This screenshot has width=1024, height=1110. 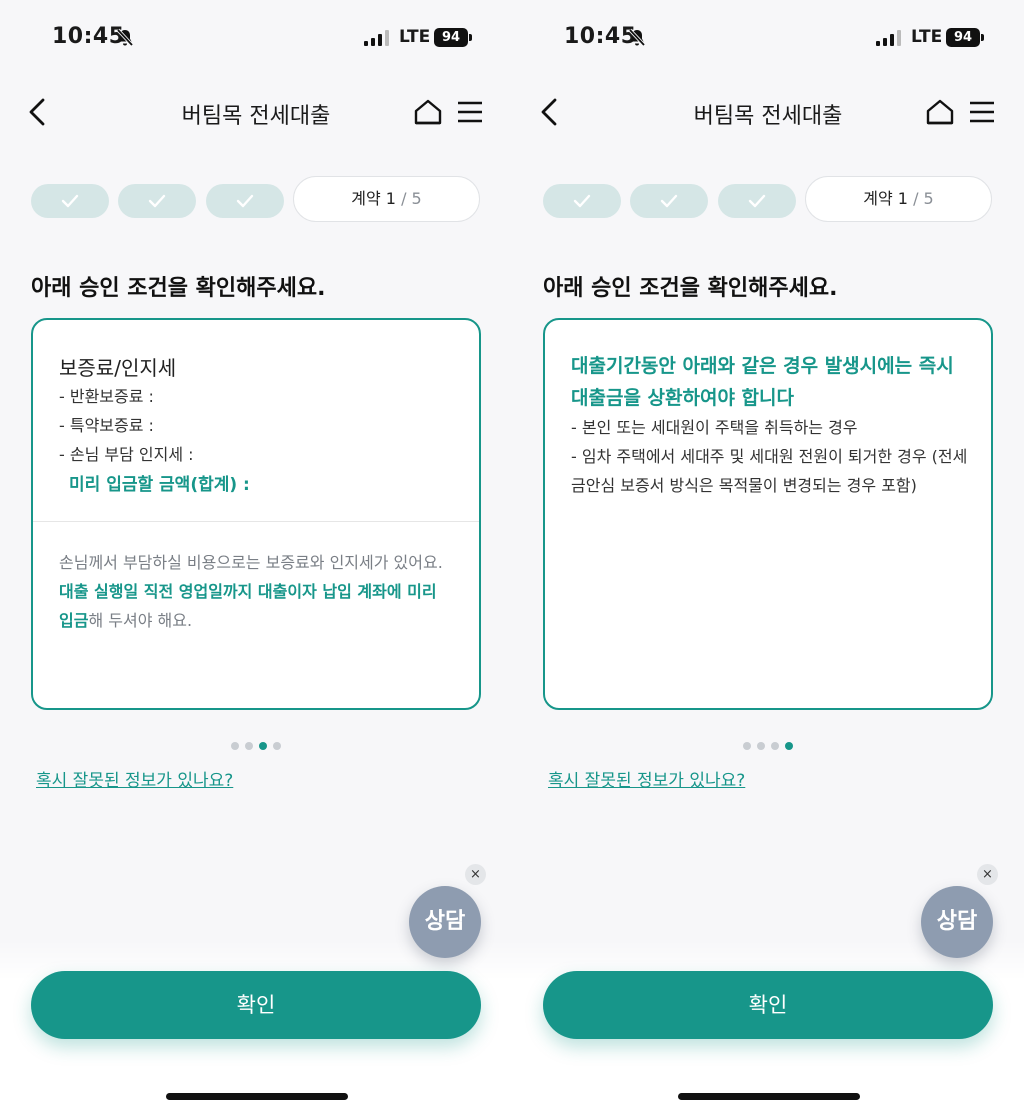 I want to click on fee-list: - 반환보증료 : - 특약보증료 : - 손님 부담 인지세 :, so click(x=126, y=425).